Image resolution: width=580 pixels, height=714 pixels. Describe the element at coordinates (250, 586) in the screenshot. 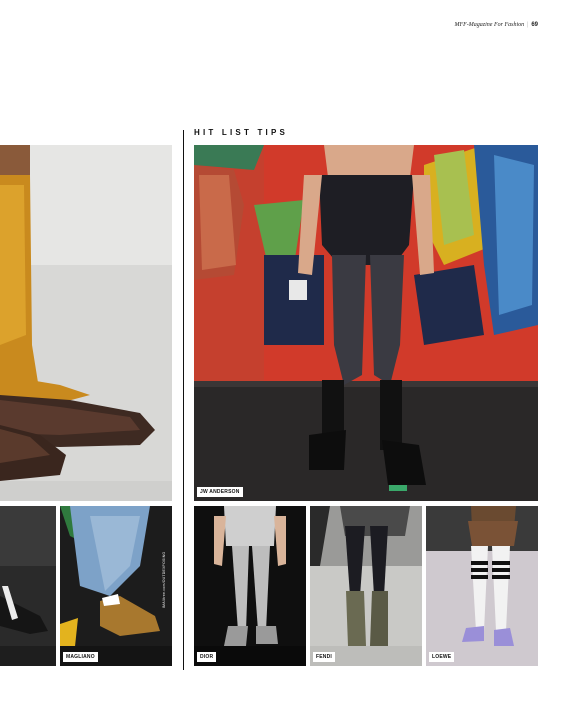

I see `photo-dior: DIOR` at that location.